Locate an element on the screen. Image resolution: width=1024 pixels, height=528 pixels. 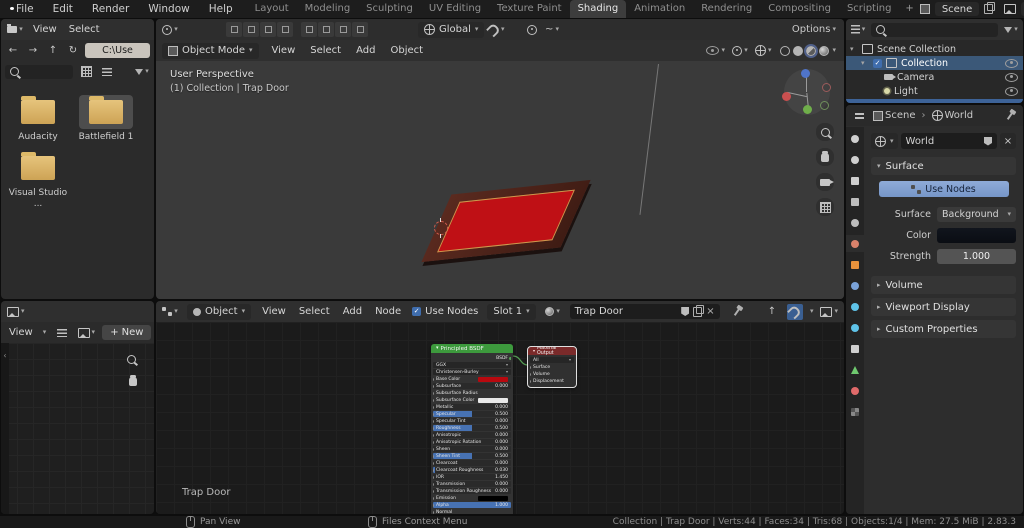
gizmo-y-axis-neg is located at coordinates (824, 105).